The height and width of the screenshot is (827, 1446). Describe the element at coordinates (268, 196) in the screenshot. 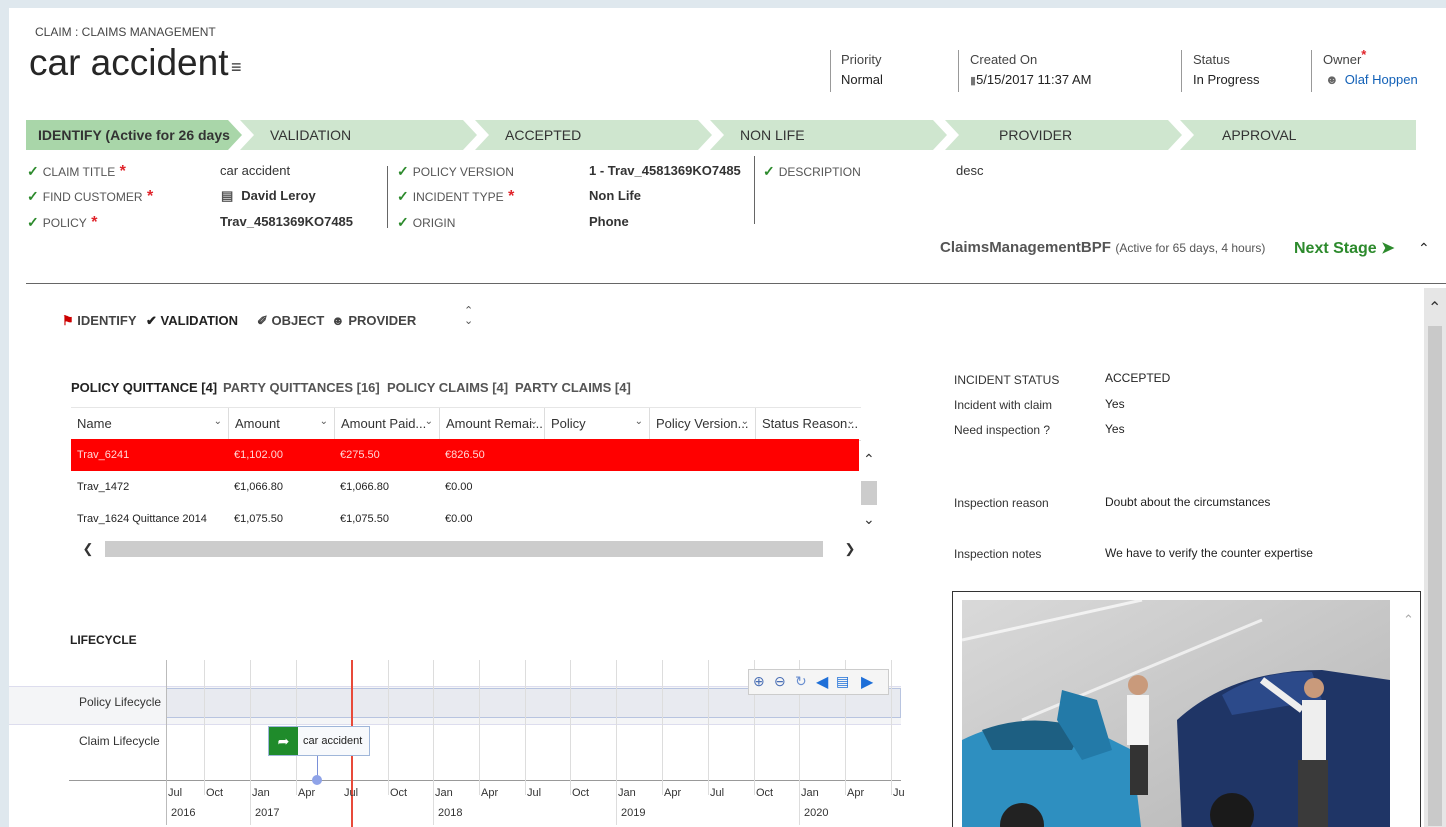

I see `customer-link: ▤ David Leroy` at that location.